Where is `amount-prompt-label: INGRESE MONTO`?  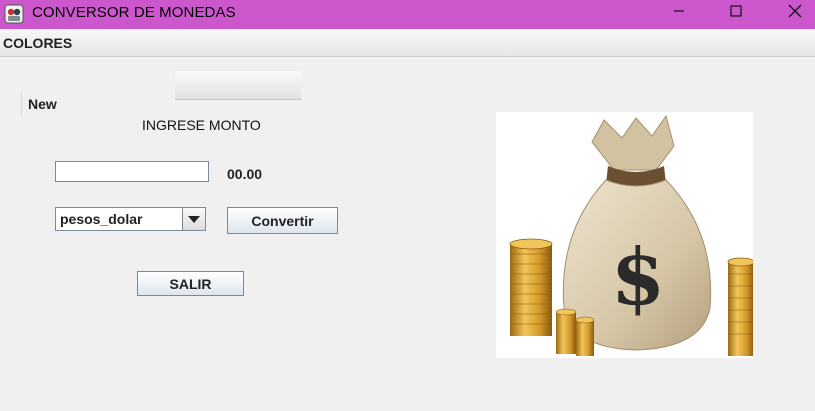 amount-prompt-label: INGRESE MONTO is located at coordinates (201, 125).